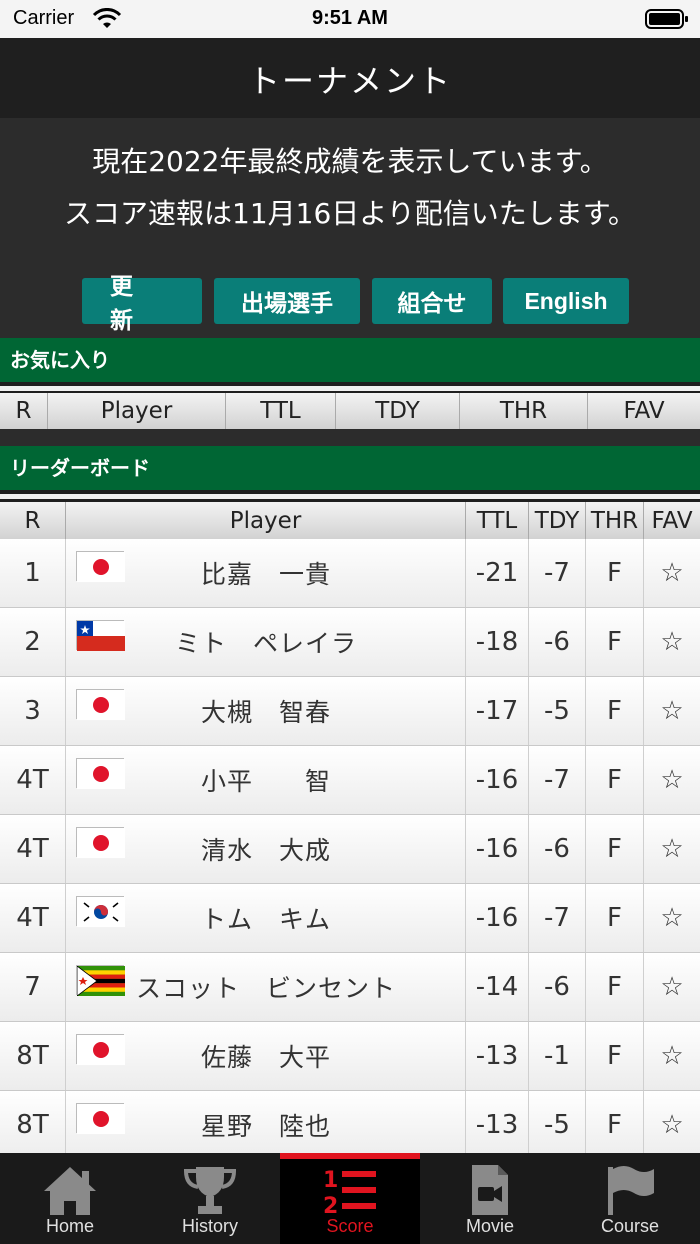 Image resolution: width=700 pixels, height=1244 pixels. I want to click on tab-movie: Movie, so click(490, 1198).